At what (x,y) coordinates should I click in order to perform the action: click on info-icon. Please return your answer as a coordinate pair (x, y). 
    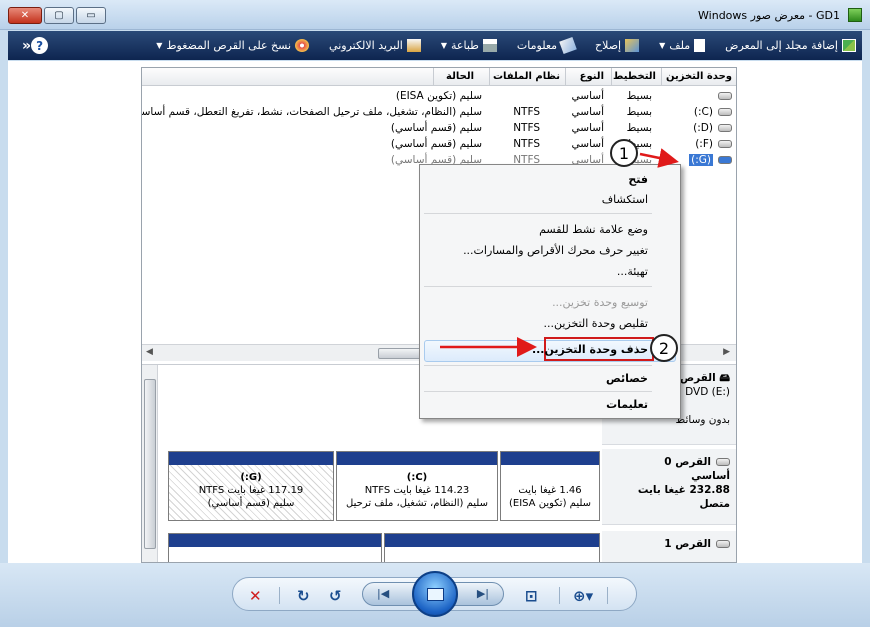
    Looking at the image, I should click on (568, 45).